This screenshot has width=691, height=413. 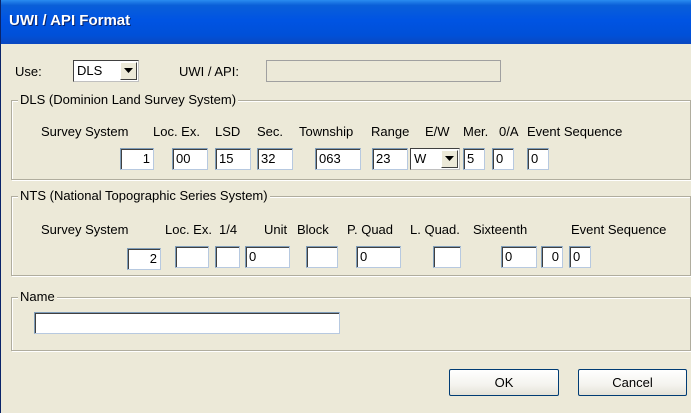 I want to click on nts-sixteenth-b-field: 0, so click(x=552, y=257).